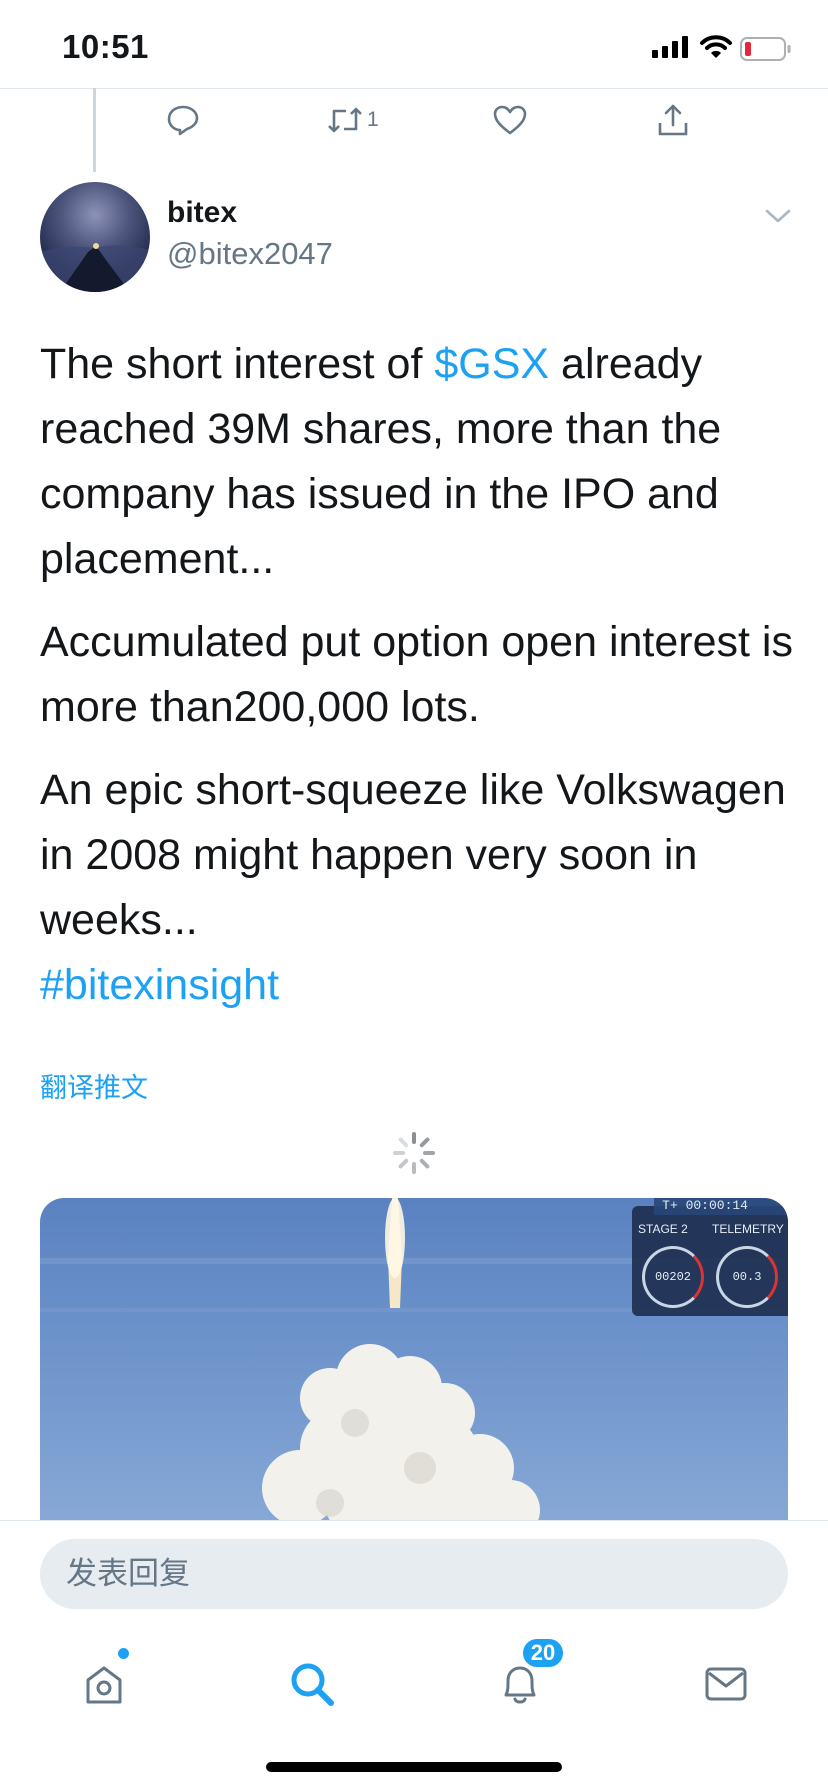 This screenshot has height=1792, width=828. Describe the element at coordinates (414, 1767) in the screenshot. I see `home-indicator` at that location.